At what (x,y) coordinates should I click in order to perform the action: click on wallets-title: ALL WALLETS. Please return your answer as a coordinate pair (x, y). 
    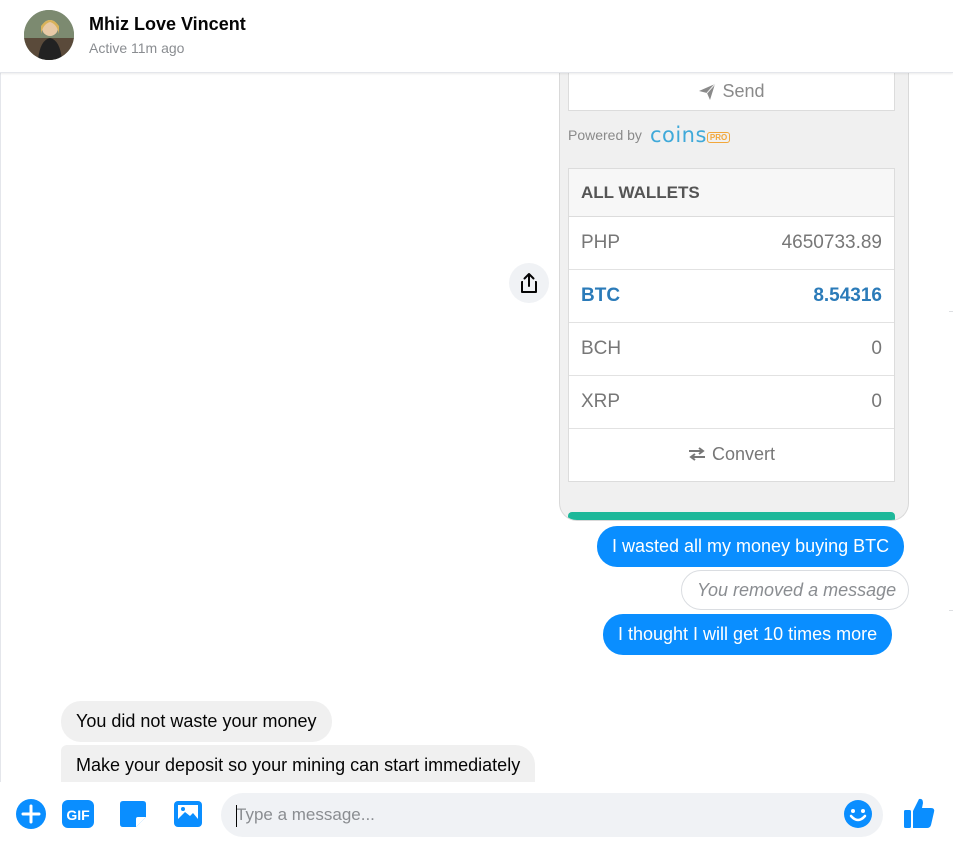
    Looking at the image, I should click on (731, 193).